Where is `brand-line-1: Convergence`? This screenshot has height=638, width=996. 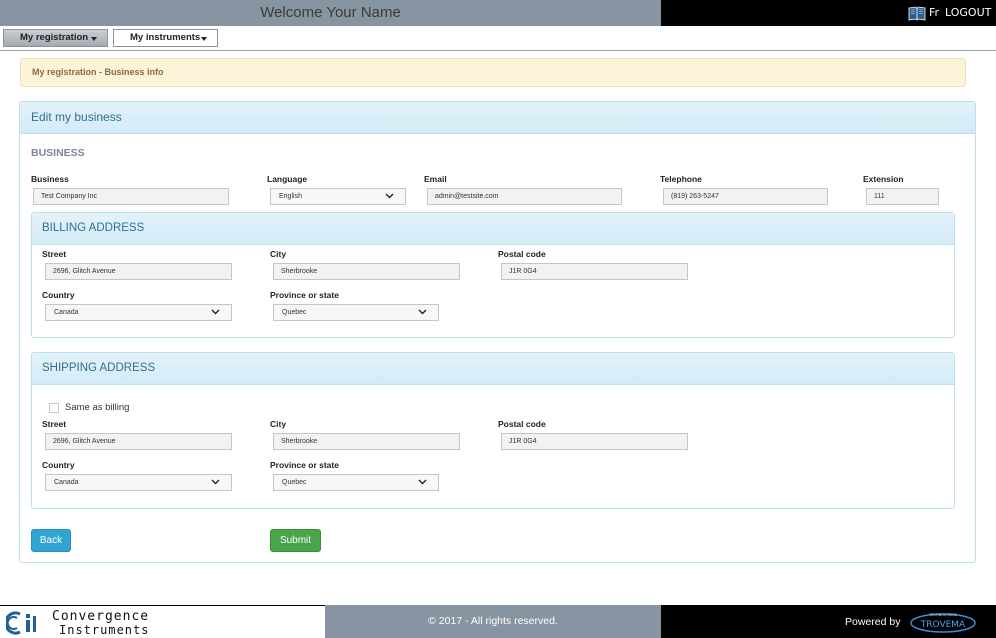
brand-line-1: Convergence is located at coordinates (101, 616).